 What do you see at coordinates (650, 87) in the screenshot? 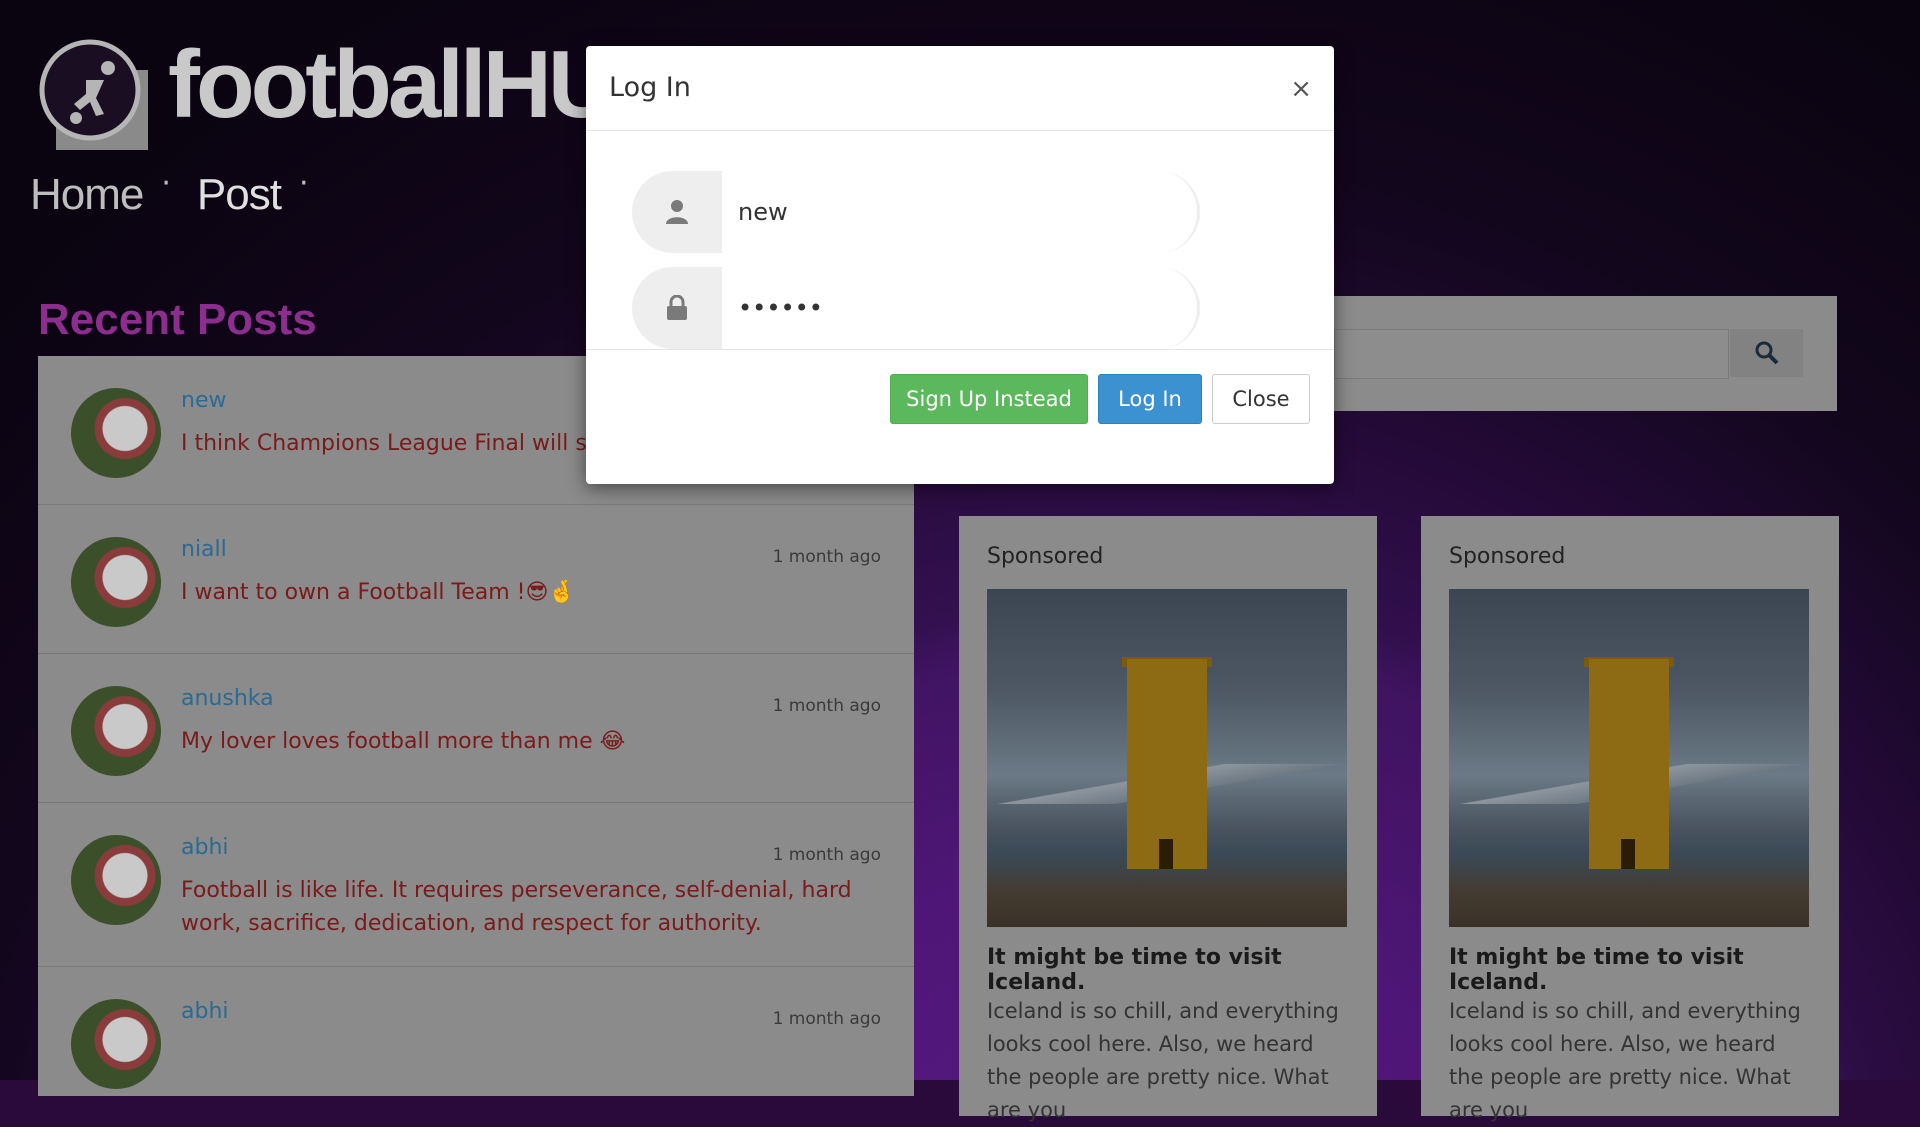
I see `modal-title: Log In` at bounding box center [650, 87].